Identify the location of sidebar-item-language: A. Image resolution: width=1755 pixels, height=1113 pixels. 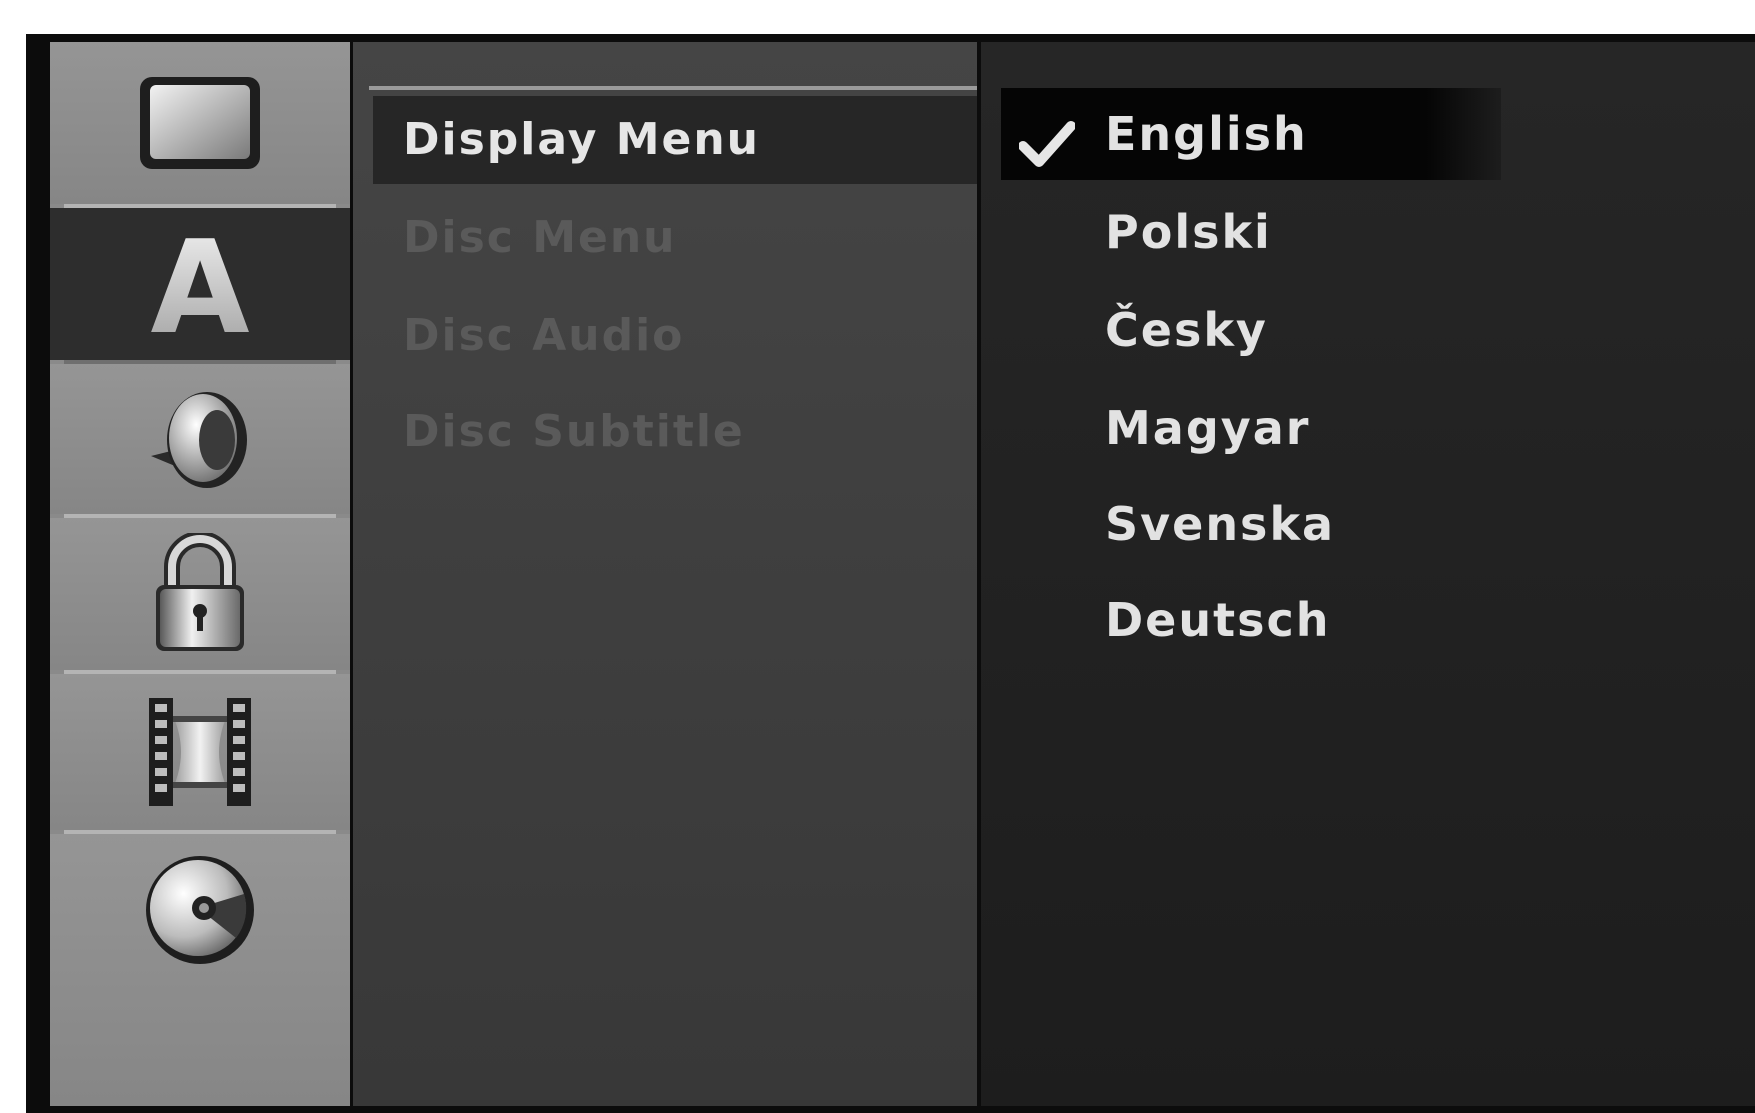
(200, 284).